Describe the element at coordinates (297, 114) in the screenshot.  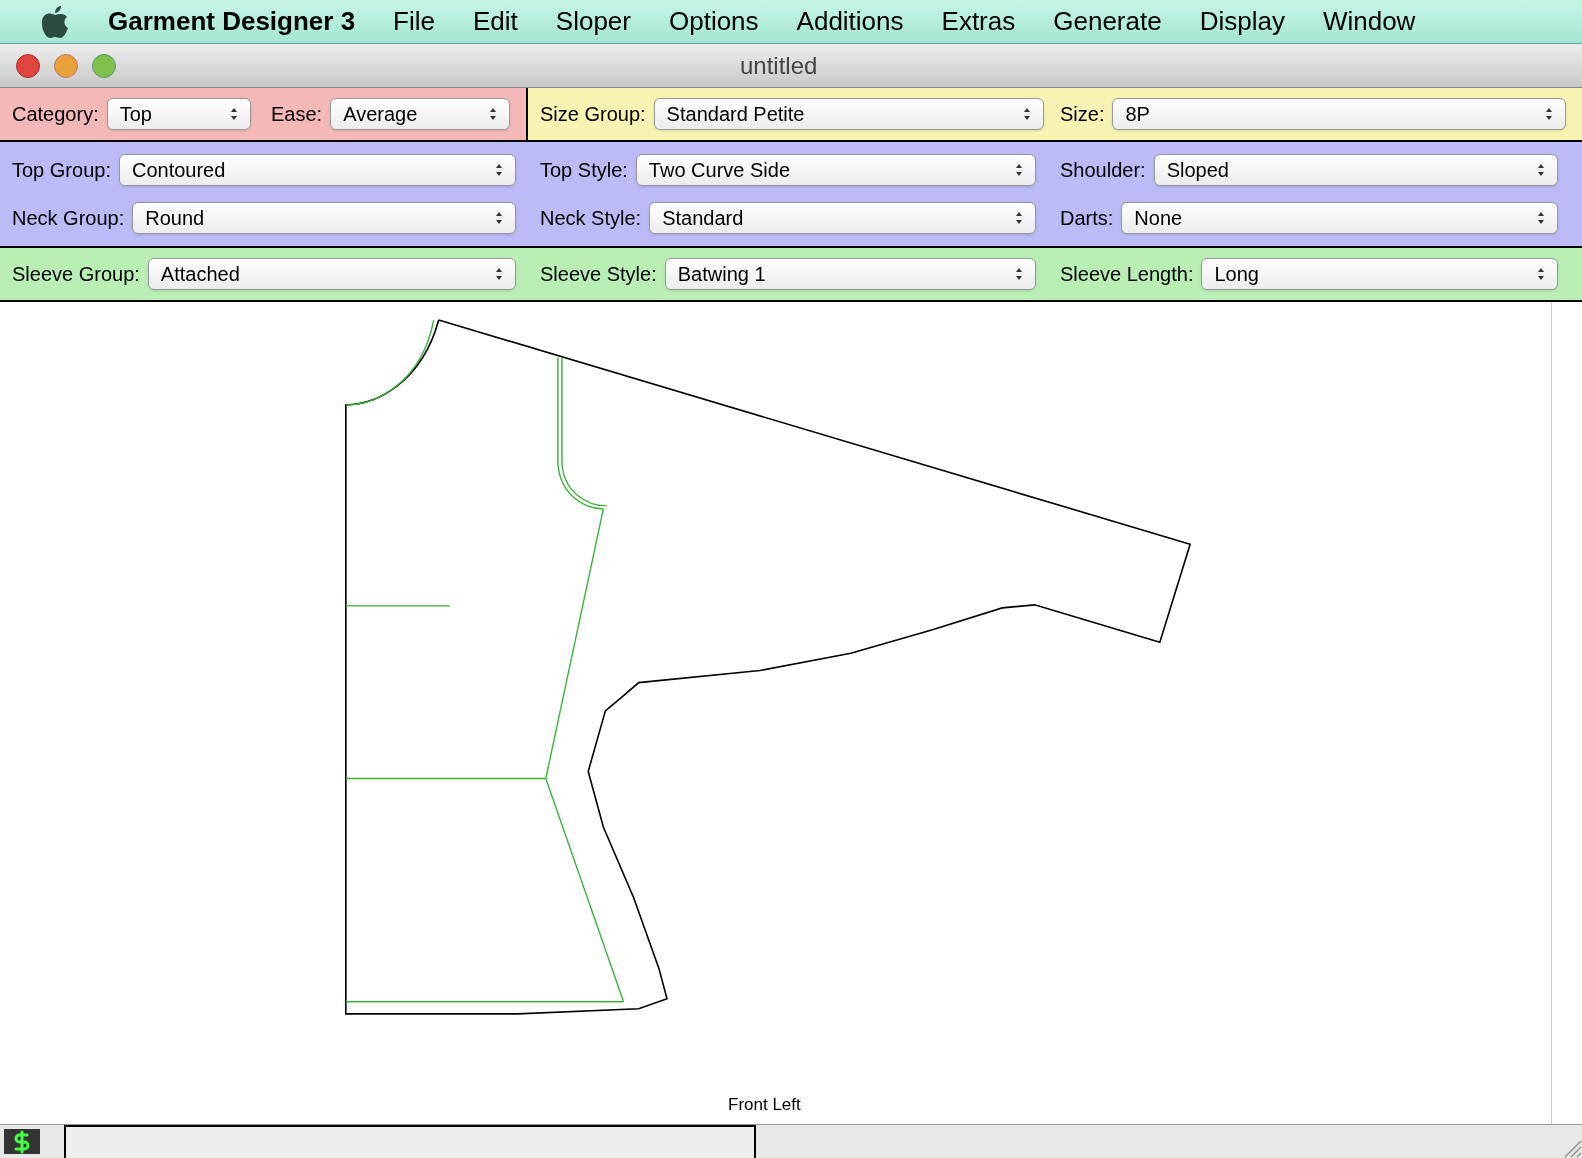
I see `field-label: Ease:` at that location.